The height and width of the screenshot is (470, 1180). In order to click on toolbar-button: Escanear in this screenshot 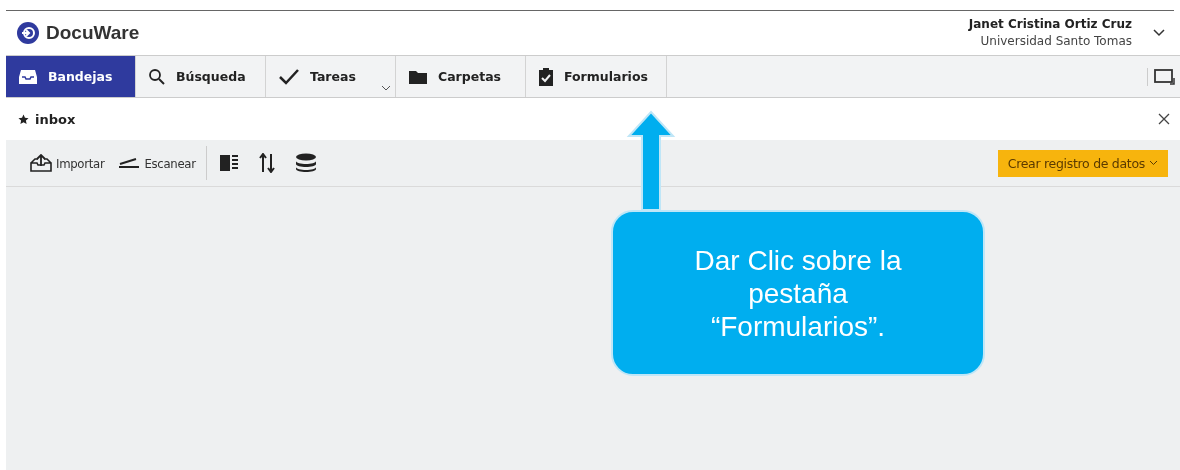, I will do `click(157, 163)`.